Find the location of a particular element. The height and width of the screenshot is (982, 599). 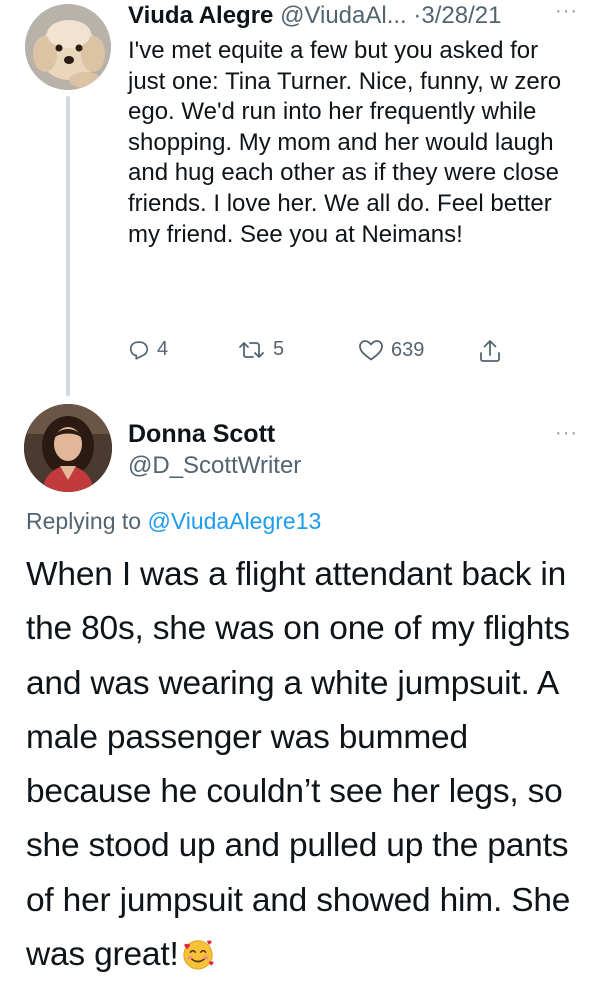

like-icon is located at coordinates (371, 350).